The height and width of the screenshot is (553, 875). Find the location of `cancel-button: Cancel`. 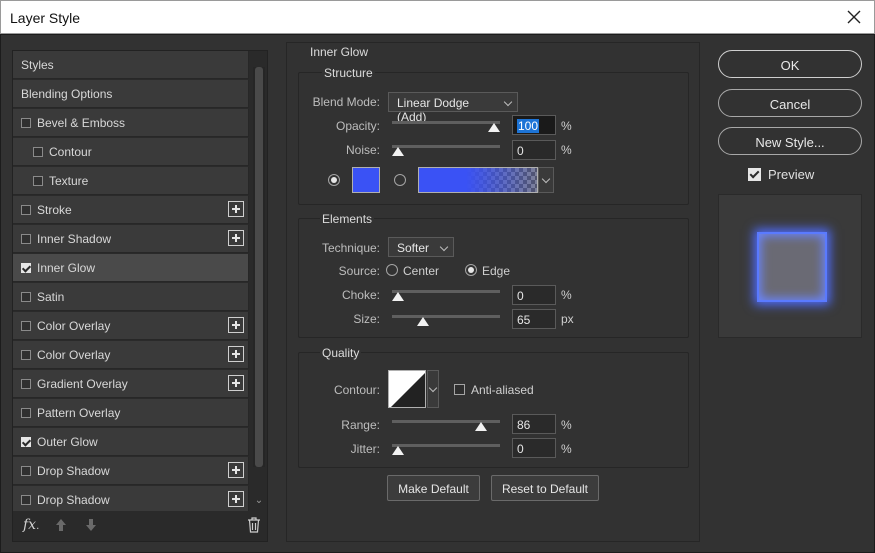

cancel-button: Cancel is located at coordinates (790, 103).